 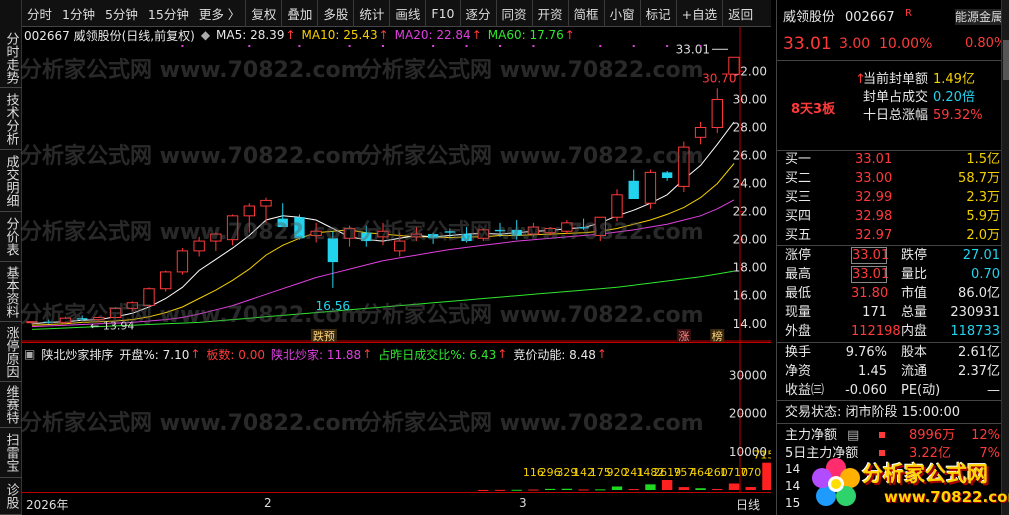 I want to click on left-tab-4: 基本资料, so click(x=11, y=292).